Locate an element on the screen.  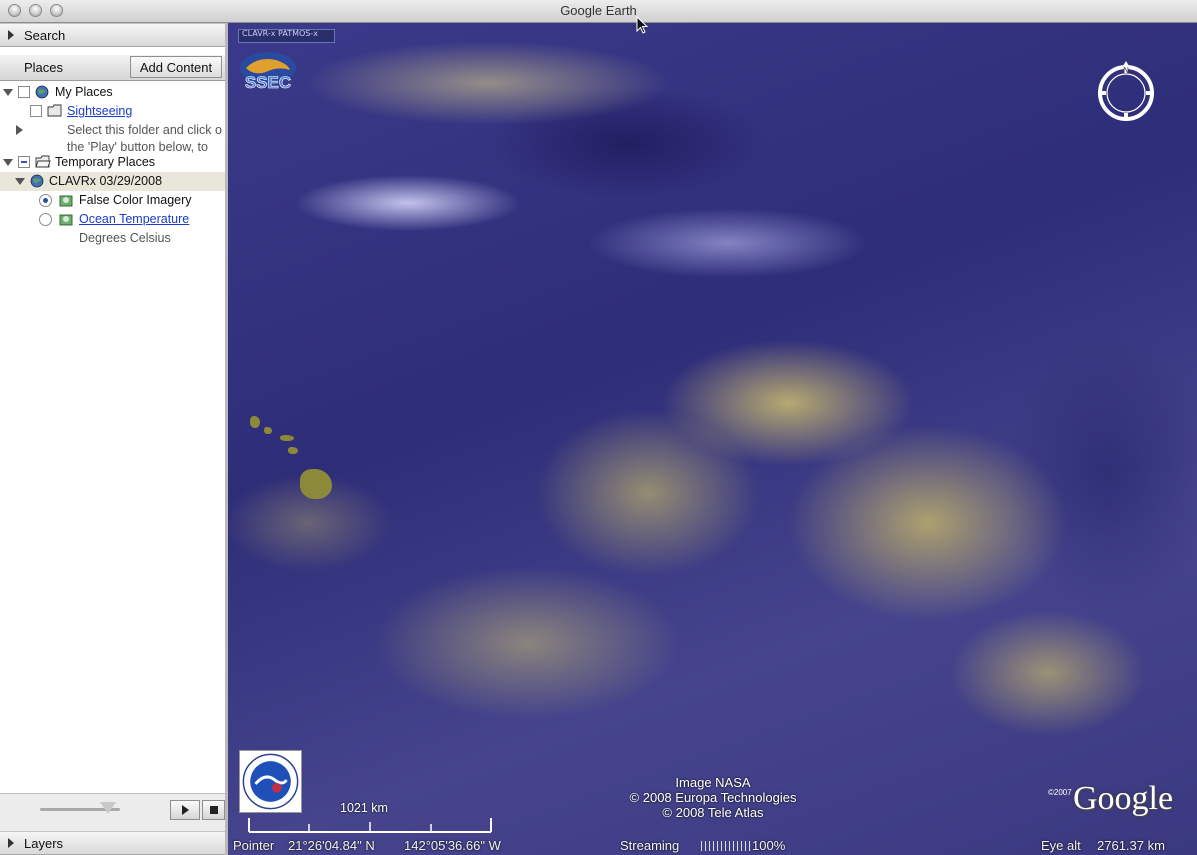
clavrx-label: CLAVRx 03/29/2008 is located at coordinates (106, 181).